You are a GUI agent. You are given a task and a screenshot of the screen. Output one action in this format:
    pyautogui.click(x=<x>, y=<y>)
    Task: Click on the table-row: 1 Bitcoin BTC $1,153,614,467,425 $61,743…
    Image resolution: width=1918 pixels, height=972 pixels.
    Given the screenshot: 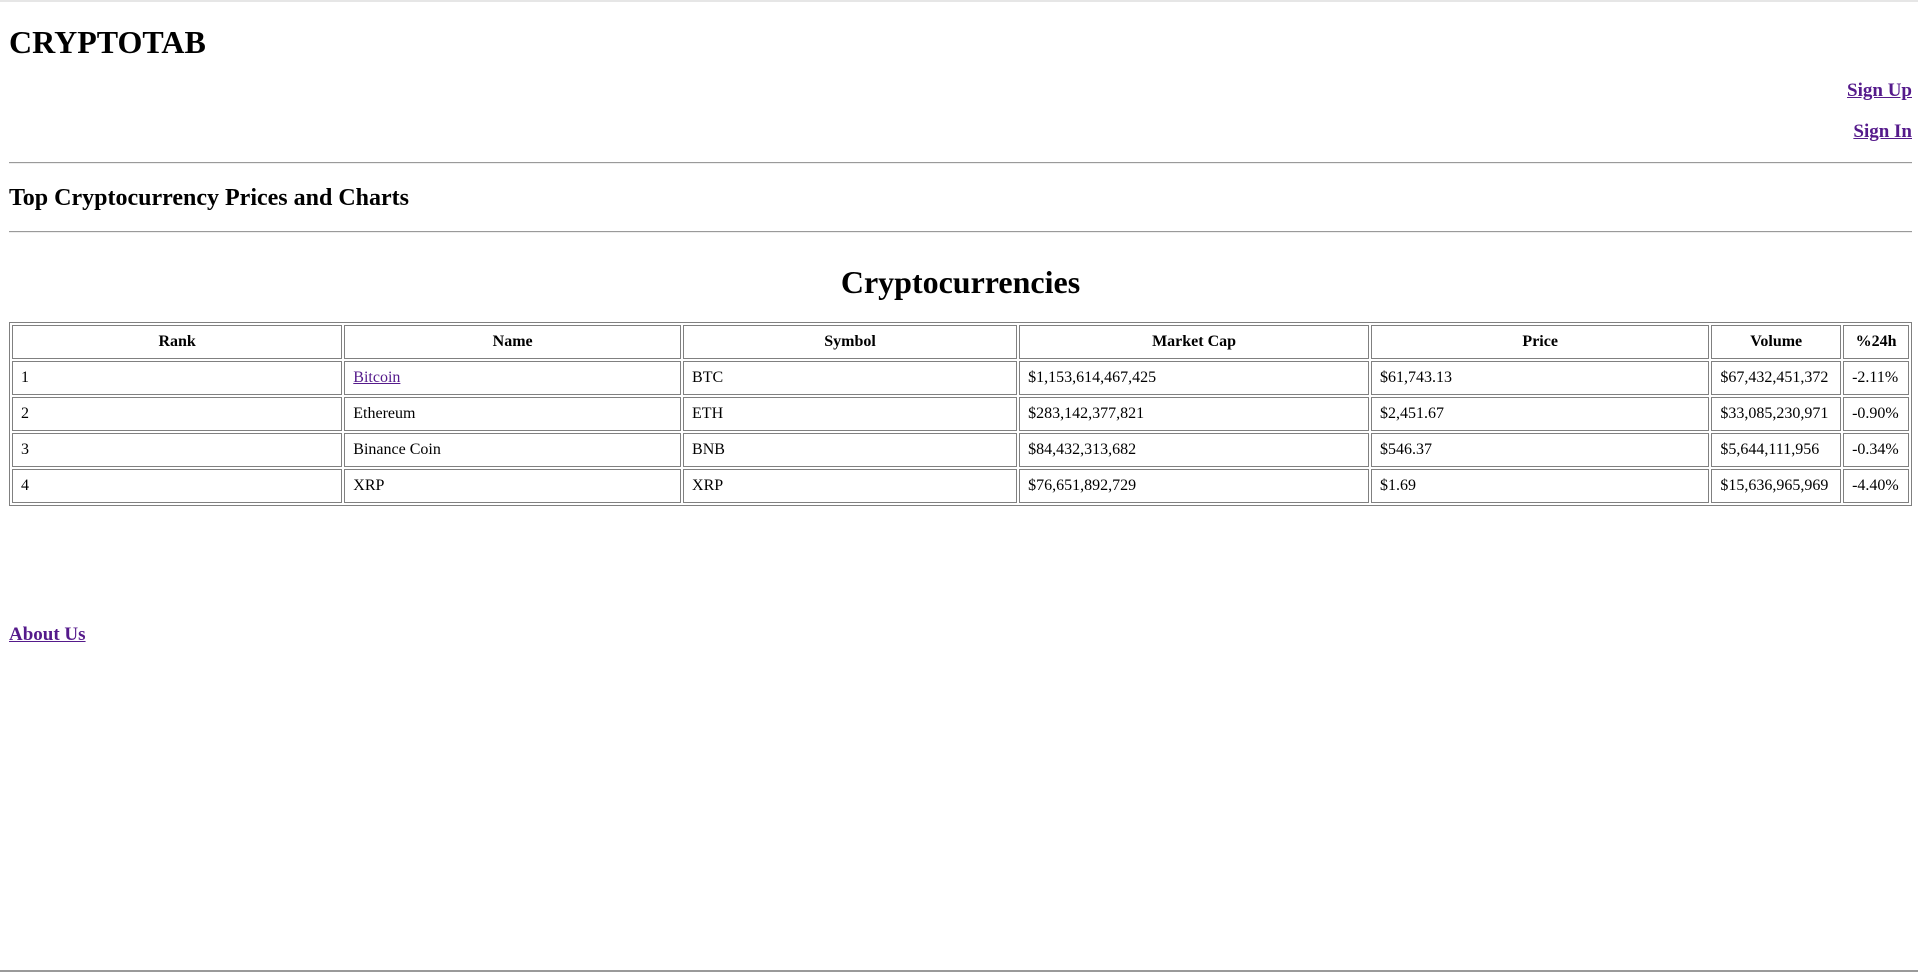 What is the action you would take?
    pyautogui.click(x=960, y=378)
    